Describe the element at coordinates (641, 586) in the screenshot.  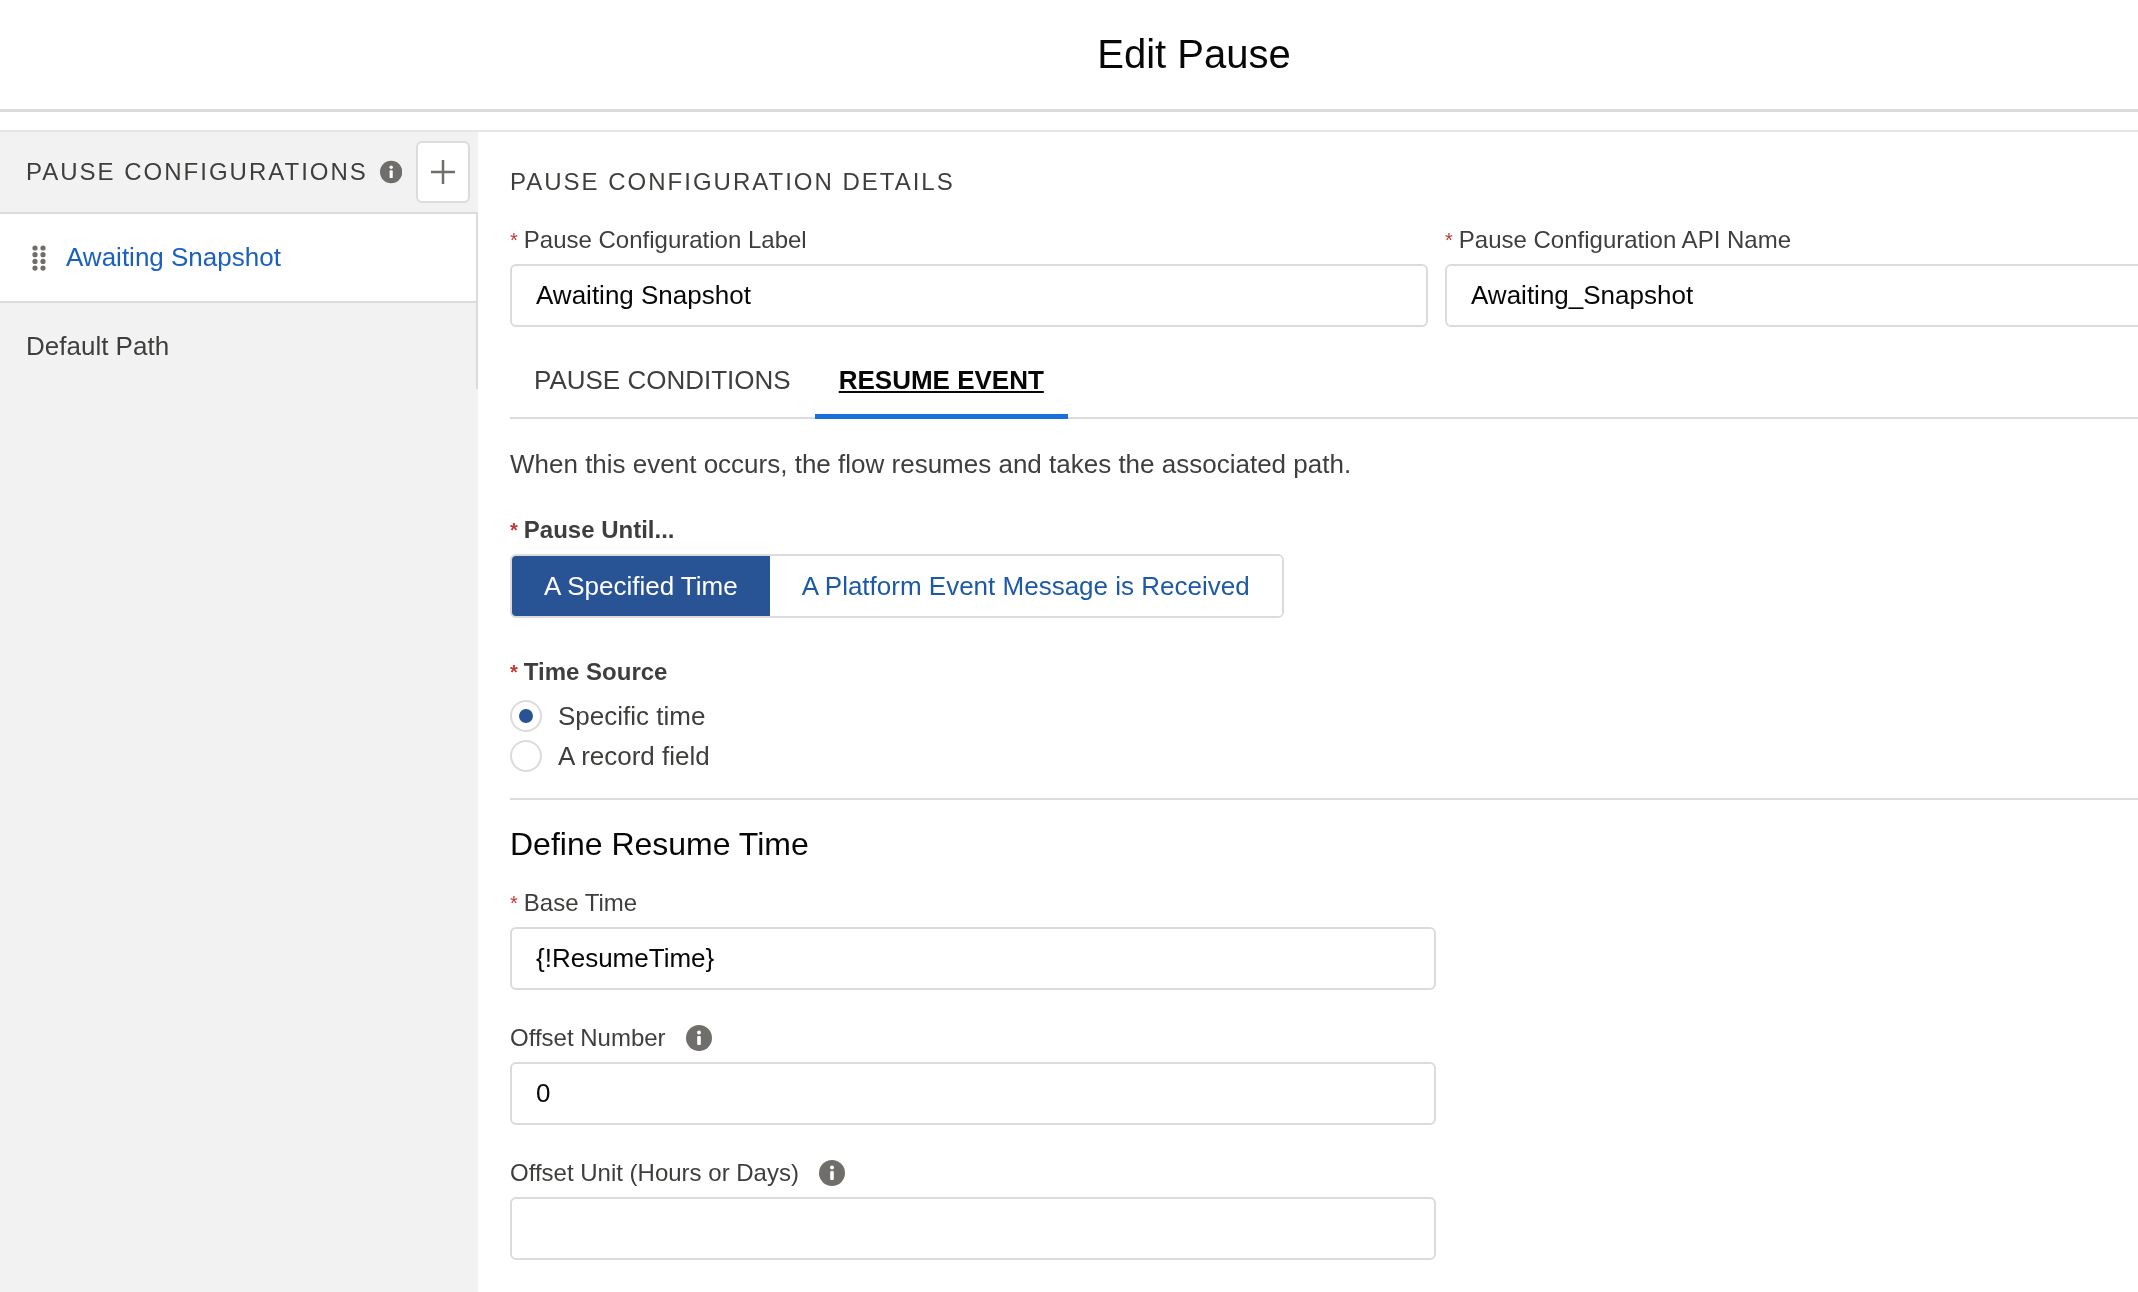
I see `toggle-option: A Specified Time` at that location.